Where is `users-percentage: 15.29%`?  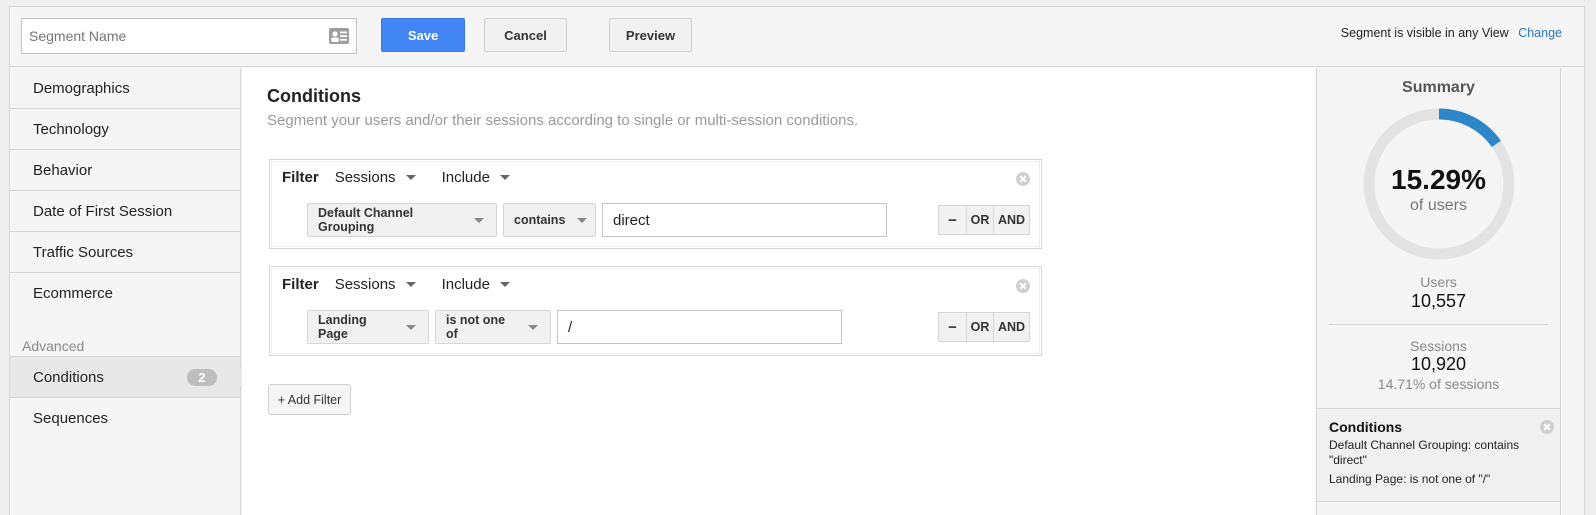
users-percentage: 15.29% is located at coordinates (1438, 179).